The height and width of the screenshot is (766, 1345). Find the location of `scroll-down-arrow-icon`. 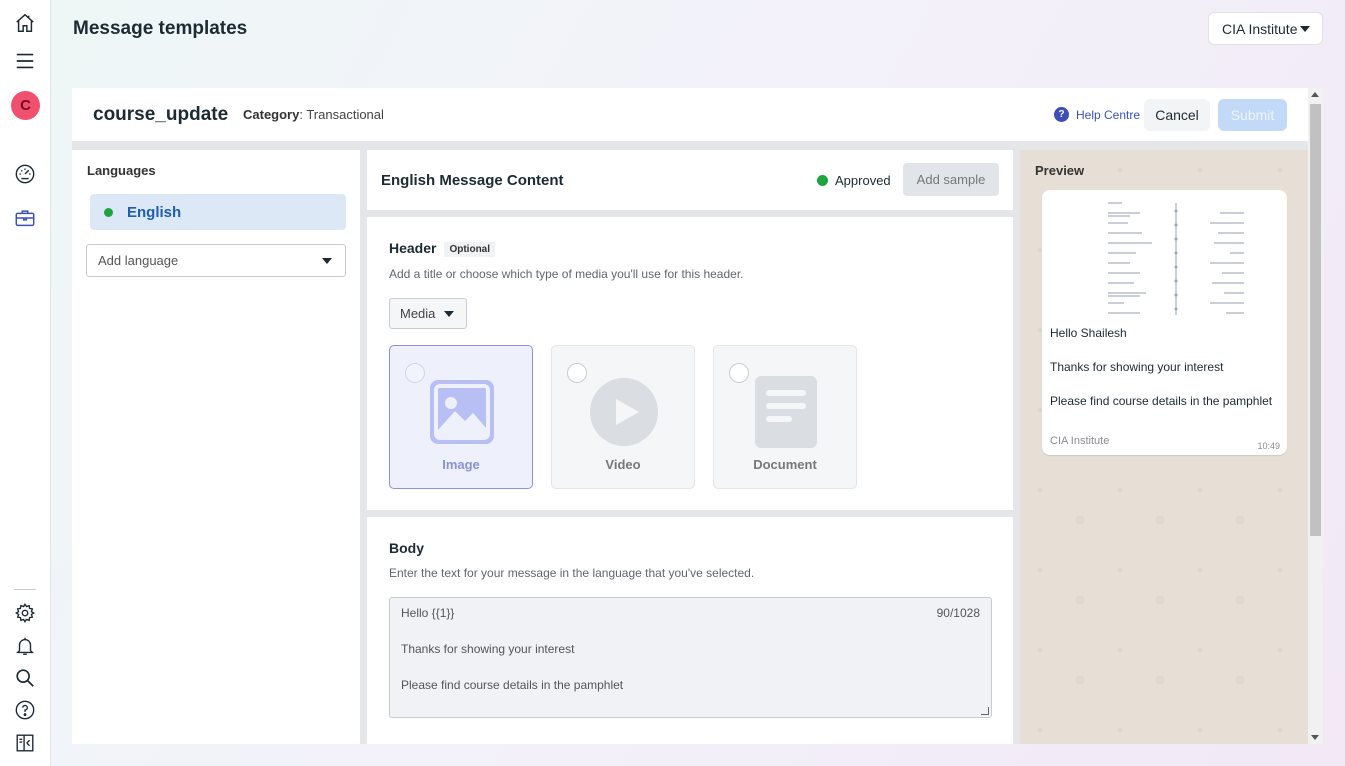

scroll-down-arrow-icon is located at coordinates (1315, 737).